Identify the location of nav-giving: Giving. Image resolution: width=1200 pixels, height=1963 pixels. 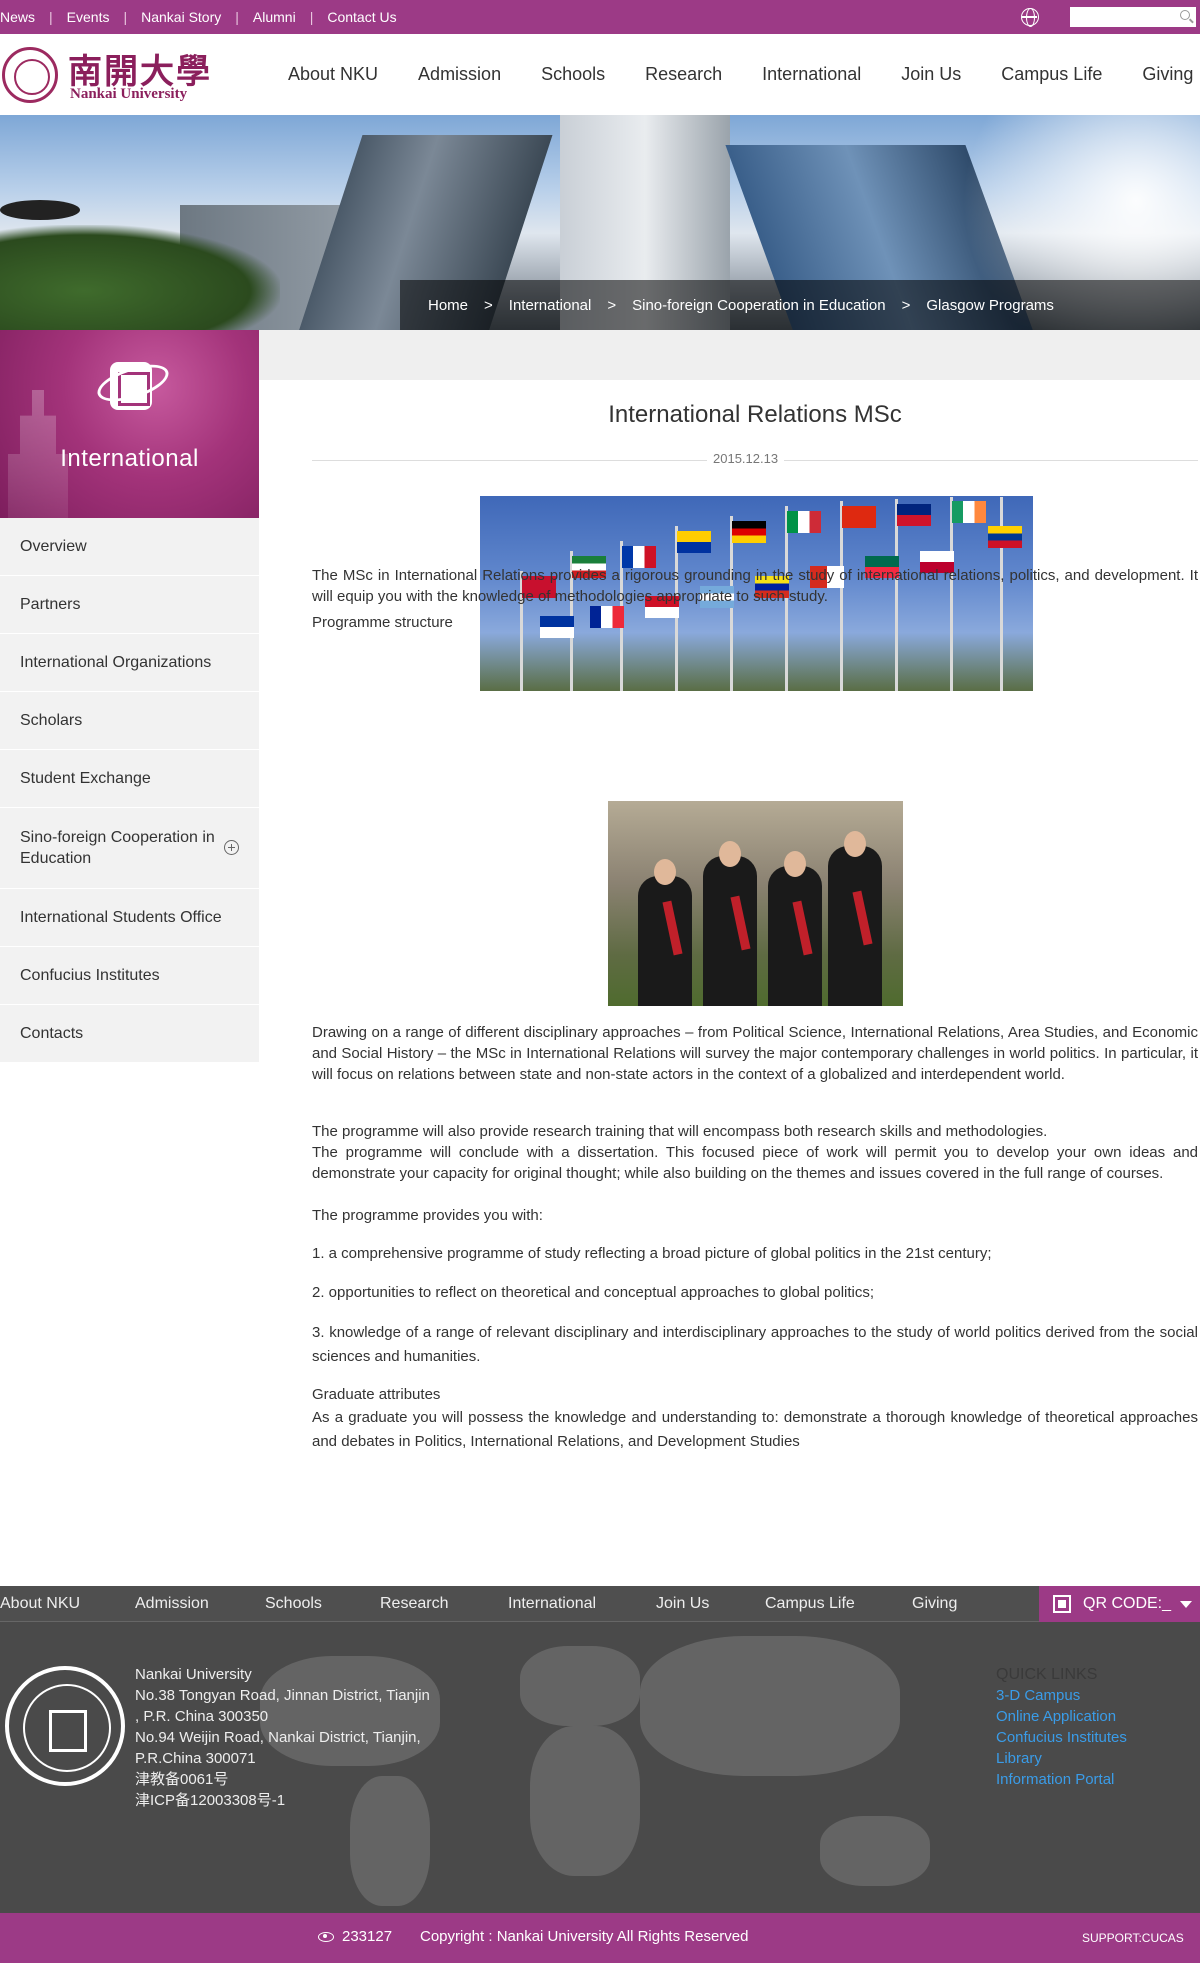
(1167, 74).